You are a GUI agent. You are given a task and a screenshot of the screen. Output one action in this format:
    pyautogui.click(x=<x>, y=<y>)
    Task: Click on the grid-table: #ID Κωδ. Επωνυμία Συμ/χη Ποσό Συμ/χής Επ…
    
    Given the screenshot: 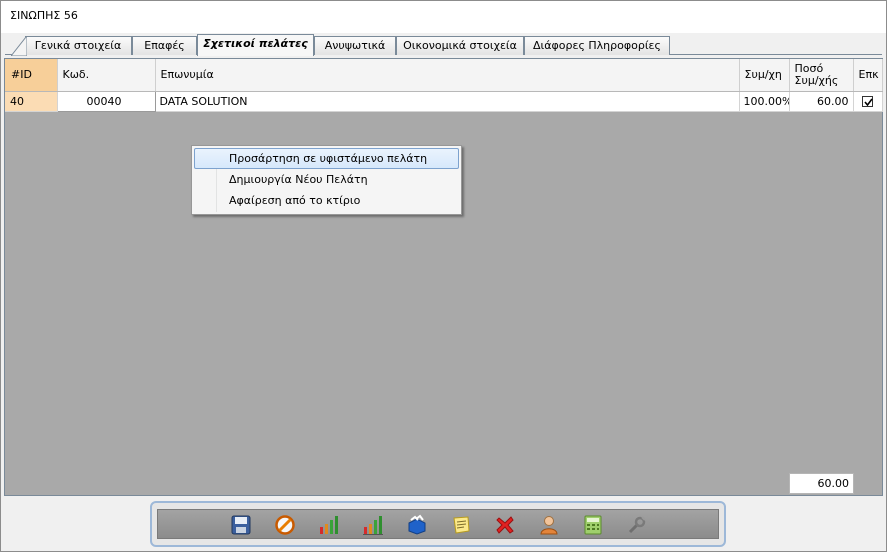 What is the action you would take?
    pyautogui.click(x=444, y=85)
    